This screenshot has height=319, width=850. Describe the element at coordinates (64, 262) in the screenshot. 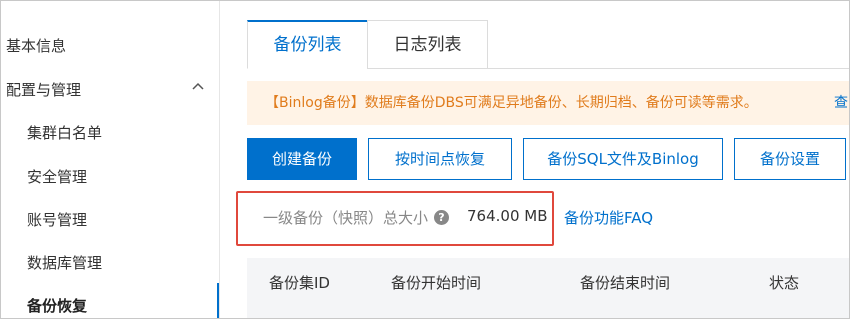

I see `sidebar-item-databases: 数据库管理` at that location.